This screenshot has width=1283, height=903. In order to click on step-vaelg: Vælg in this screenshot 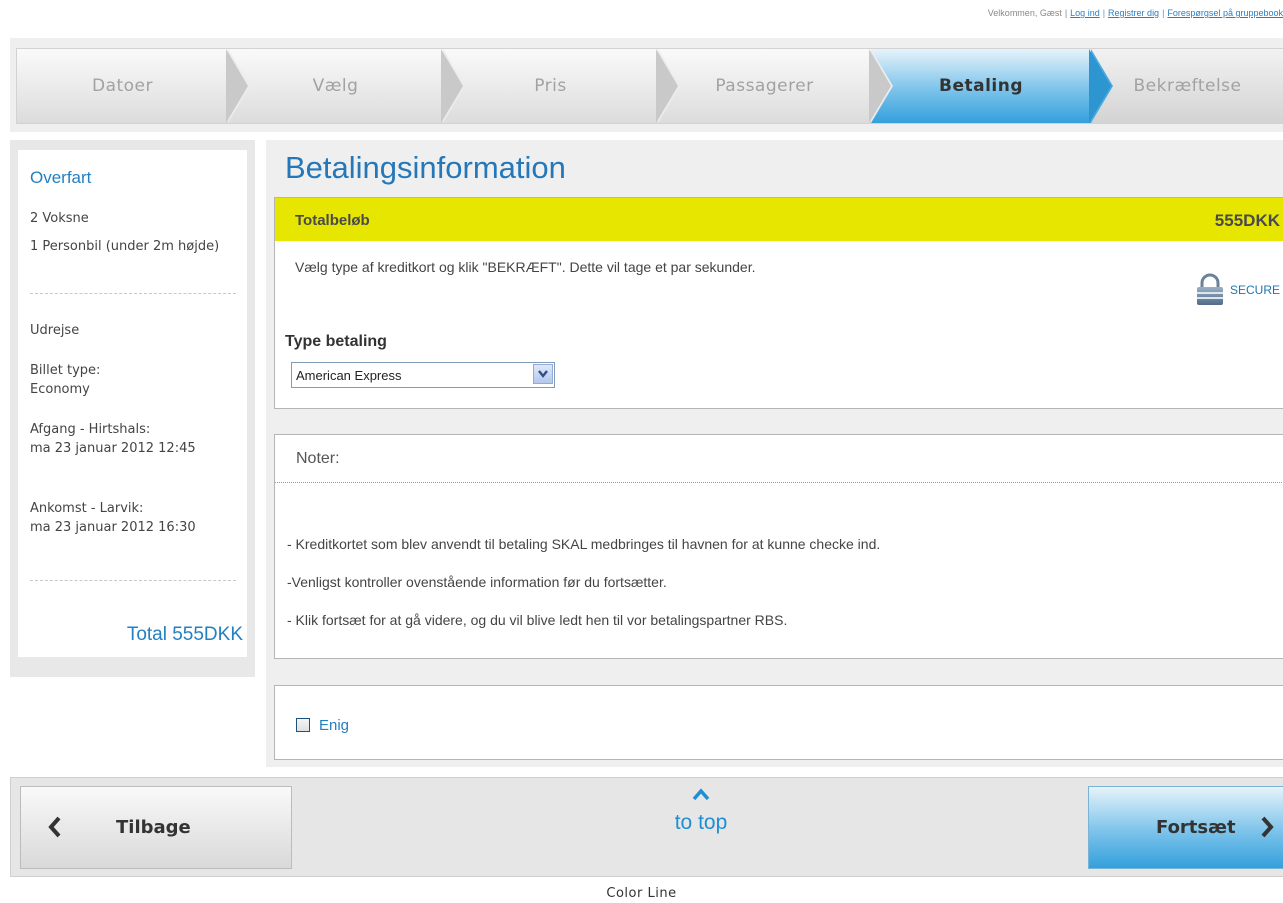, I will do `click(346, 86)`.